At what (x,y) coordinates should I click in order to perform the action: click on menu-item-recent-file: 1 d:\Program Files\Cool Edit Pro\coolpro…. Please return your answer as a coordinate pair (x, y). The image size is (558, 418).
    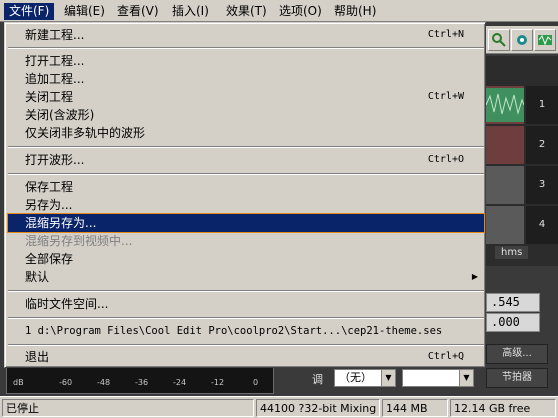
    Looking at the image, I should click on (246, 331).